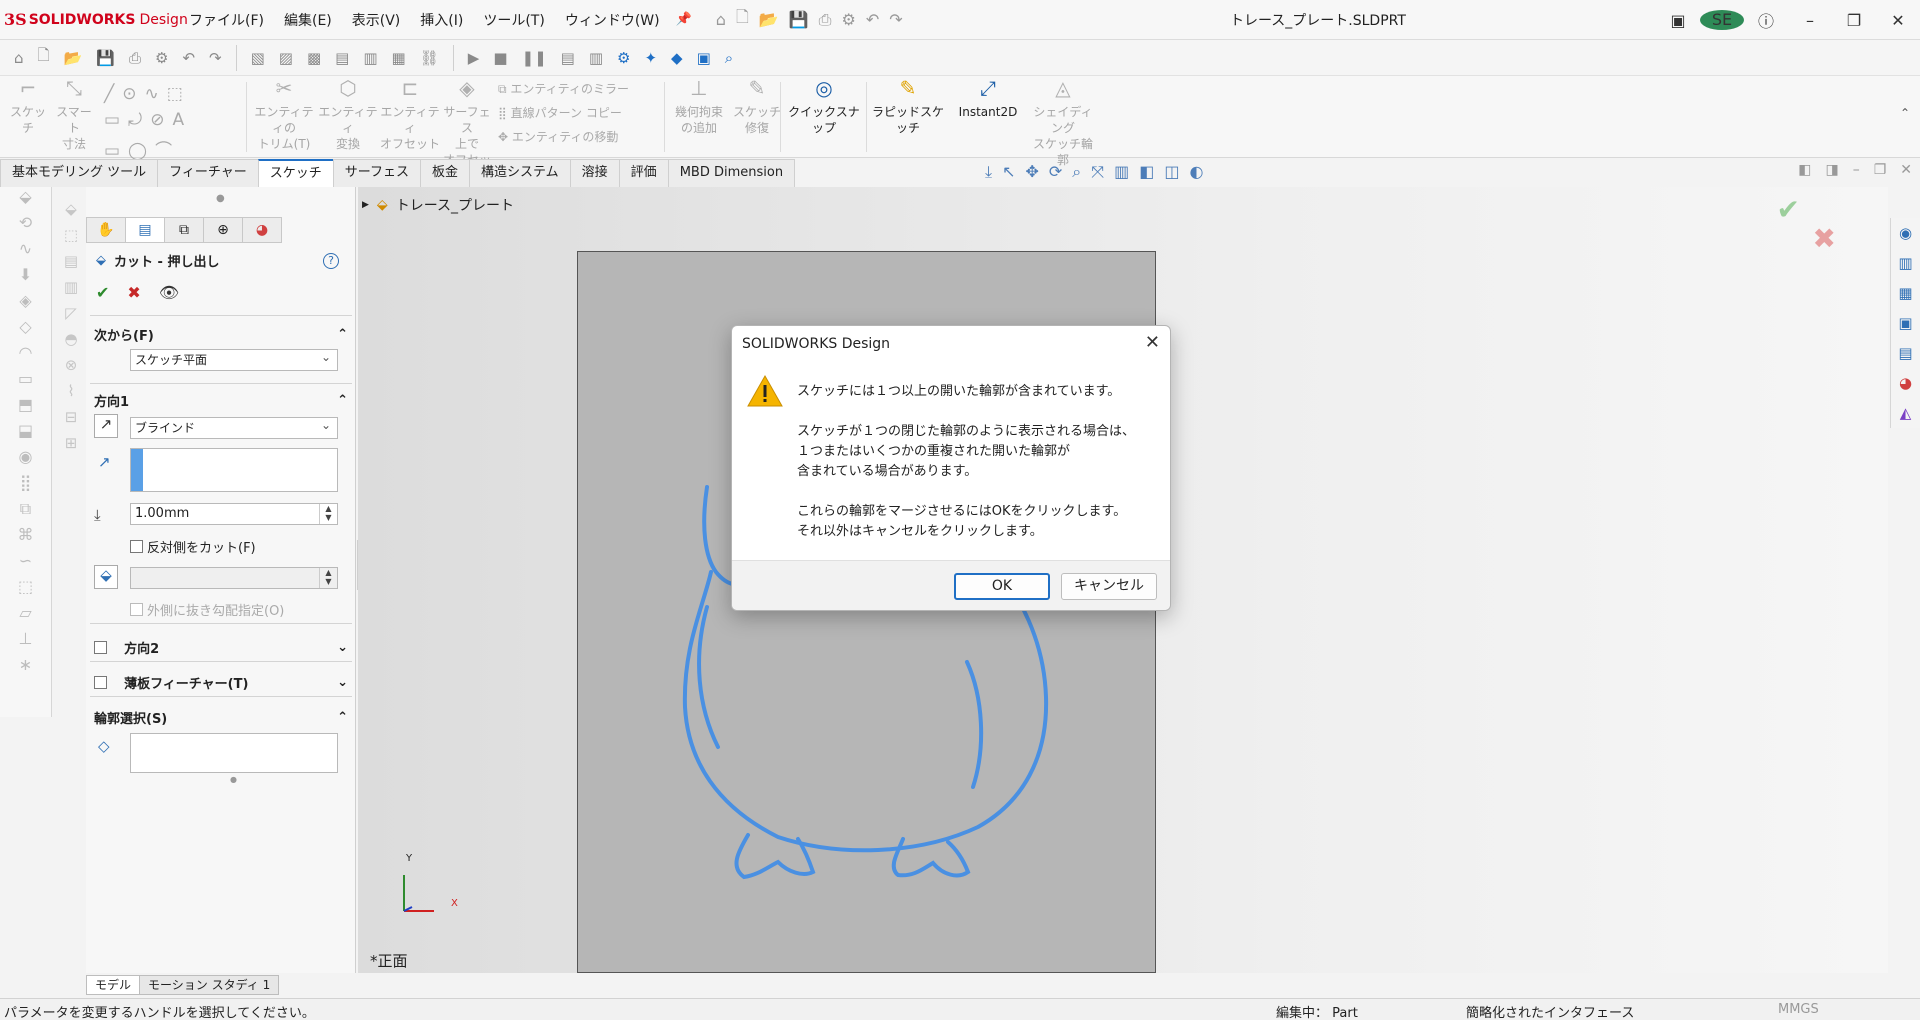  Describe the element at coordinates (1905, 383) in the screenshot. I see `appearances-icon: ◕` at that location.